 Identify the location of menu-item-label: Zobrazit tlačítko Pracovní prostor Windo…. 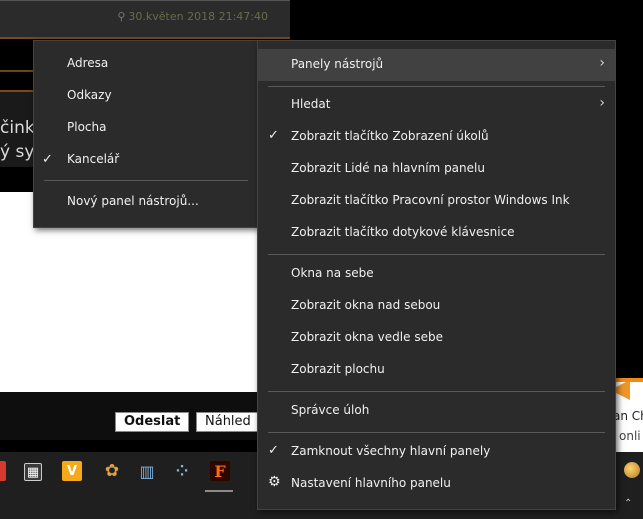
(430, 200).